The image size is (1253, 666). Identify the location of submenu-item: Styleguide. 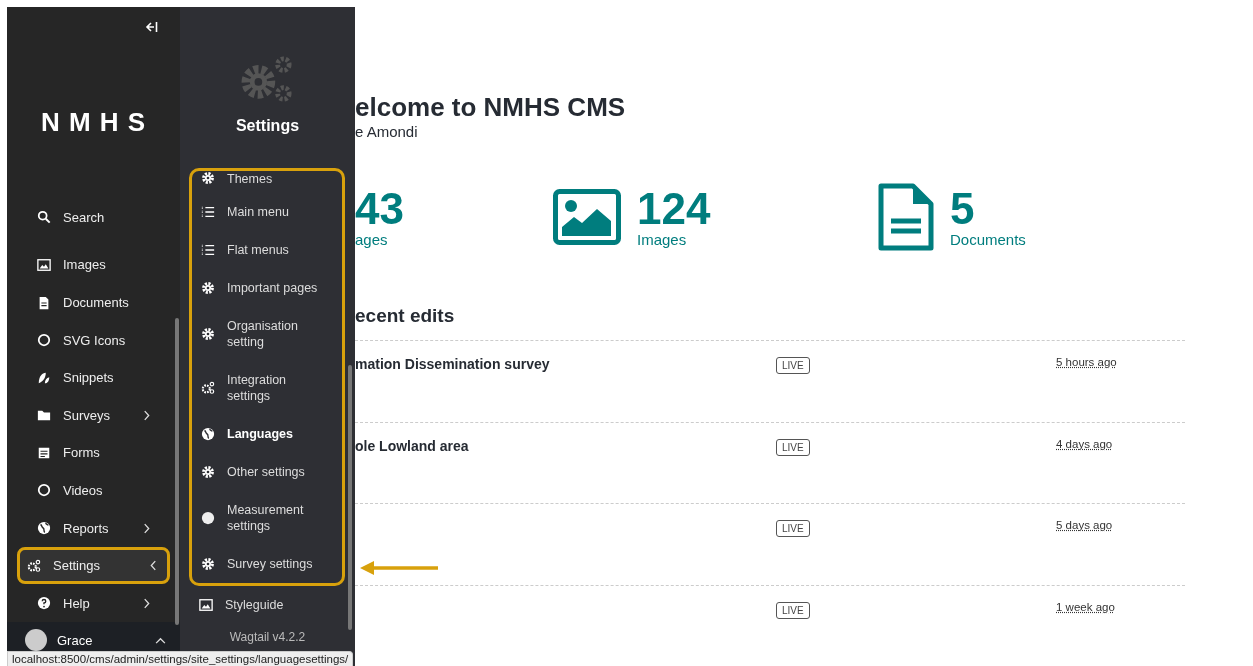
(267, 605).